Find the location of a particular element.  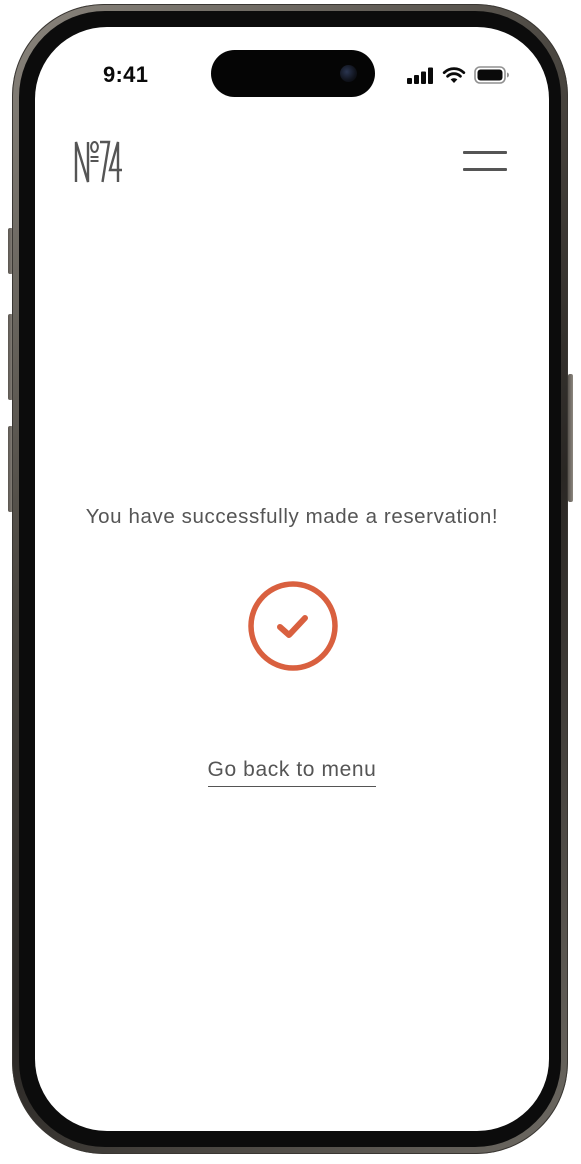

go-back-to-menu-link: Go back to menu is located at coordinates (292, 772).